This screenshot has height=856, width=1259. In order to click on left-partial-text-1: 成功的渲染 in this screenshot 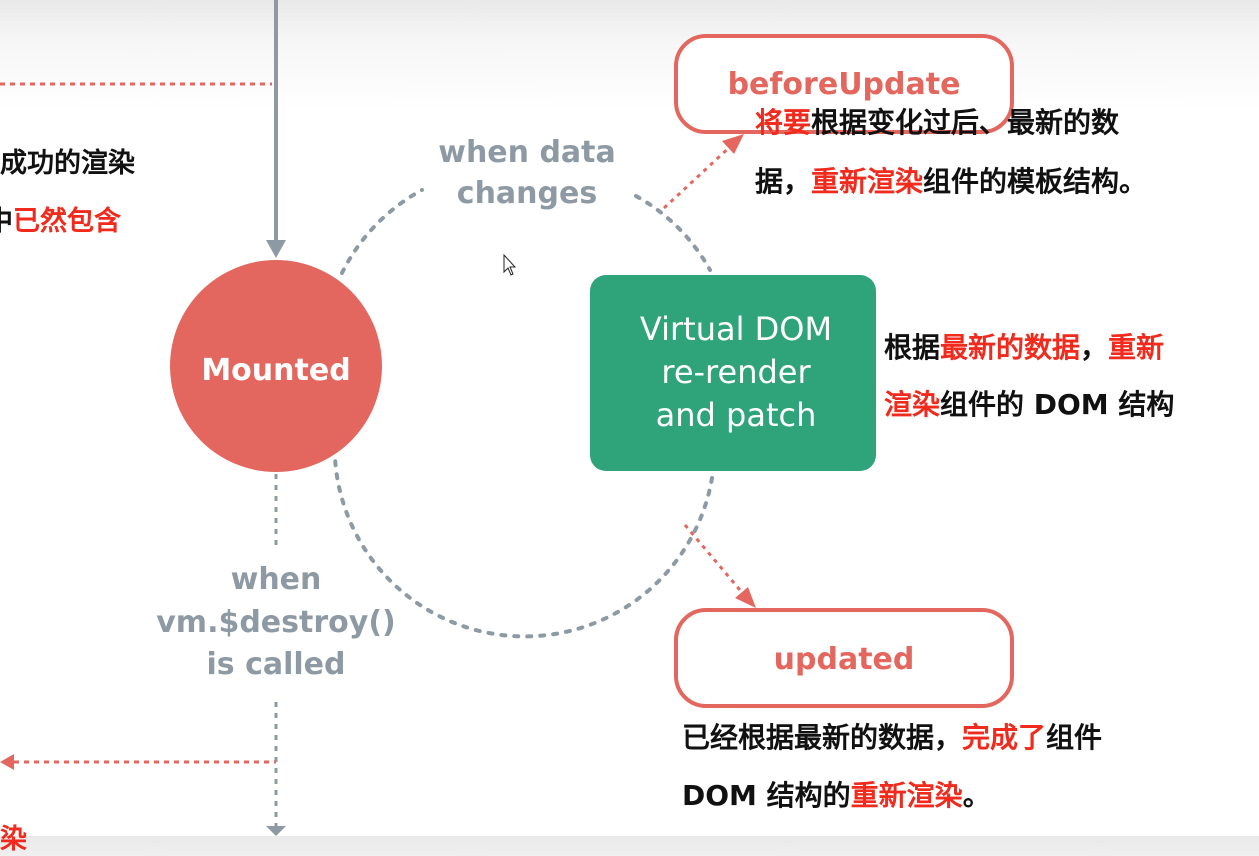, I will do `click(67, 163)`.